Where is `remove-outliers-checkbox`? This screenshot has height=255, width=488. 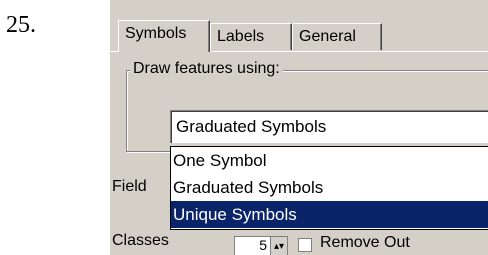 remove-outliers-checkbox is located at coordinates (305, 245).